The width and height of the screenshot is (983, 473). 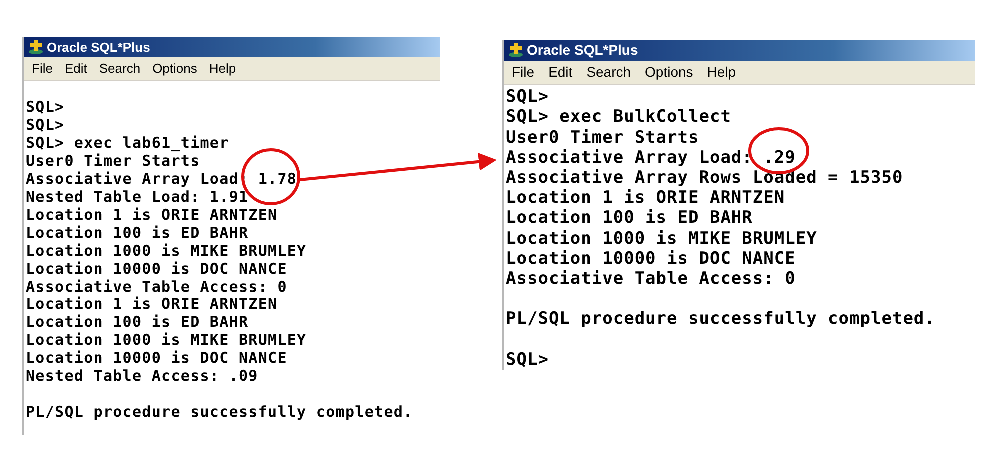 What do you see at coordinates (137, 197) in the screenshot?
I see `console-line: Nested Table Load: 1.91` at bounding box center [137, 197].